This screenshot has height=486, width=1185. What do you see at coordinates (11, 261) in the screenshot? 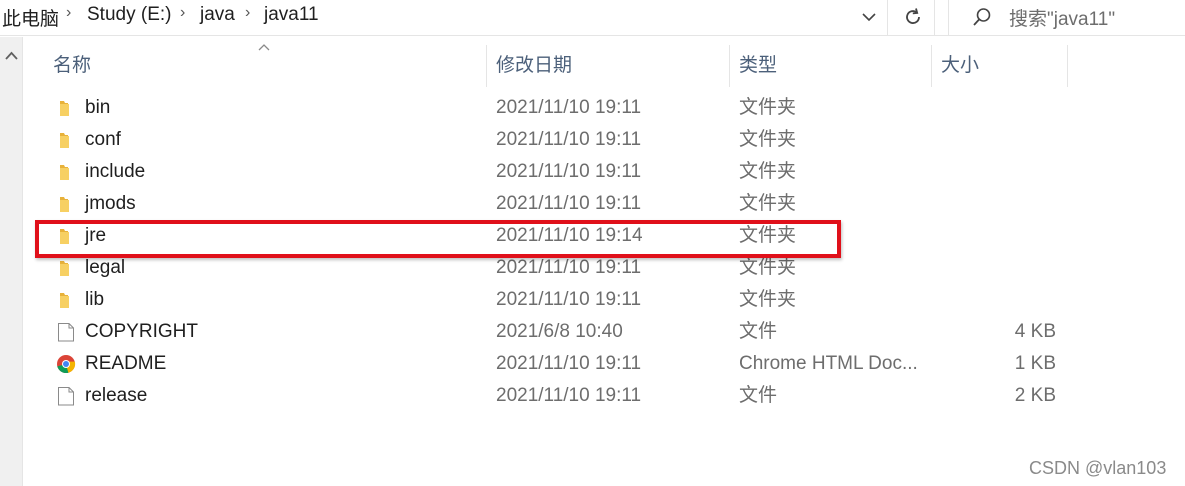
I see `scrollbar` at bounding box center [11, 261].